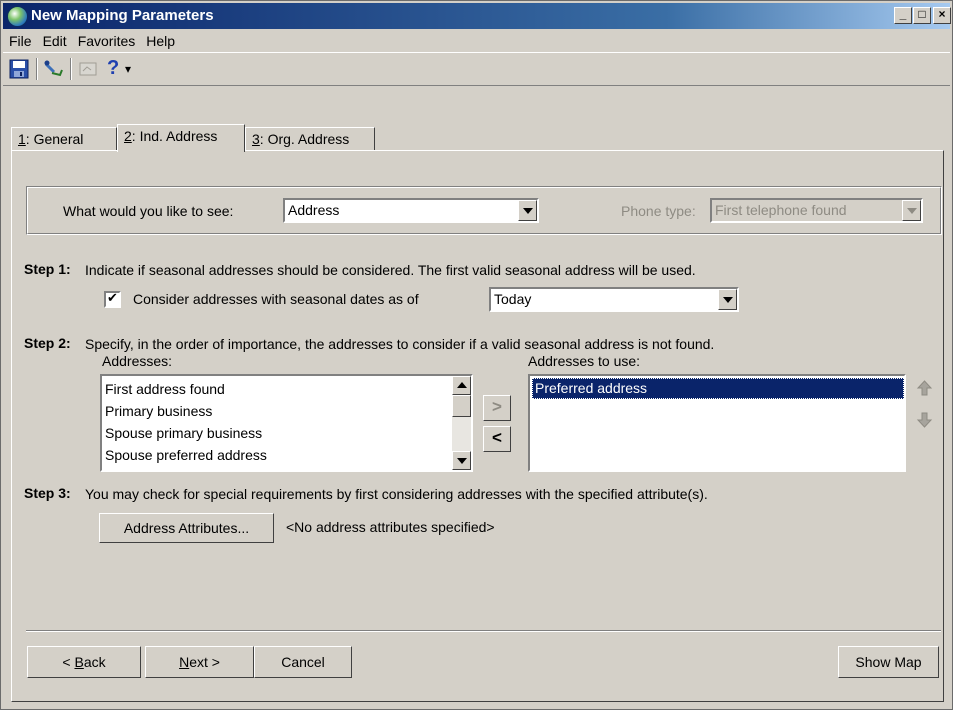 The image size is (953, 710). I want to click on address-attributes-status: <No address attributes specified>, so click(390, 527).